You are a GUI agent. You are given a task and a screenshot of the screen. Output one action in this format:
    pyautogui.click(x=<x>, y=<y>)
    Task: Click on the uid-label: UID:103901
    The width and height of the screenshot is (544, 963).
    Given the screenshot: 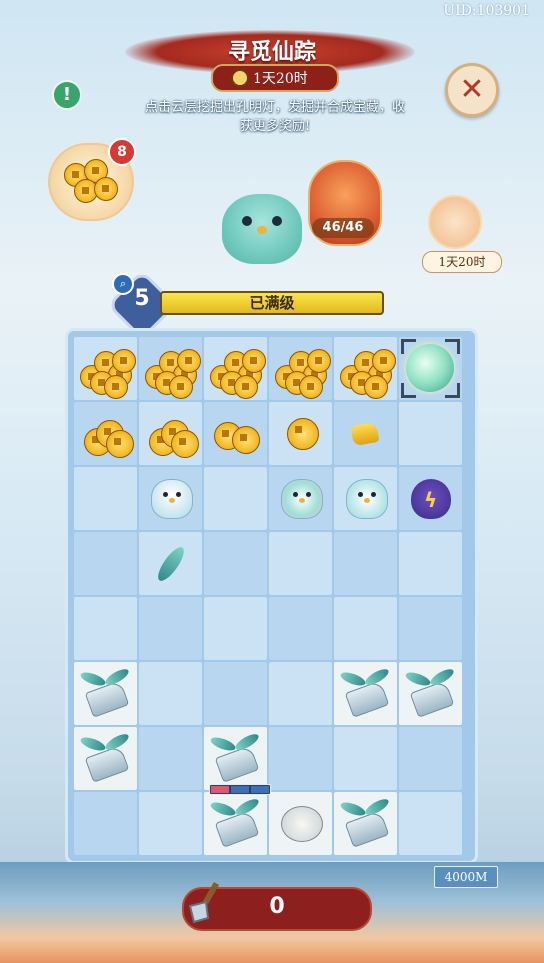 What is the action you would take?
    pyautogui.click(x=486, y=11)
    